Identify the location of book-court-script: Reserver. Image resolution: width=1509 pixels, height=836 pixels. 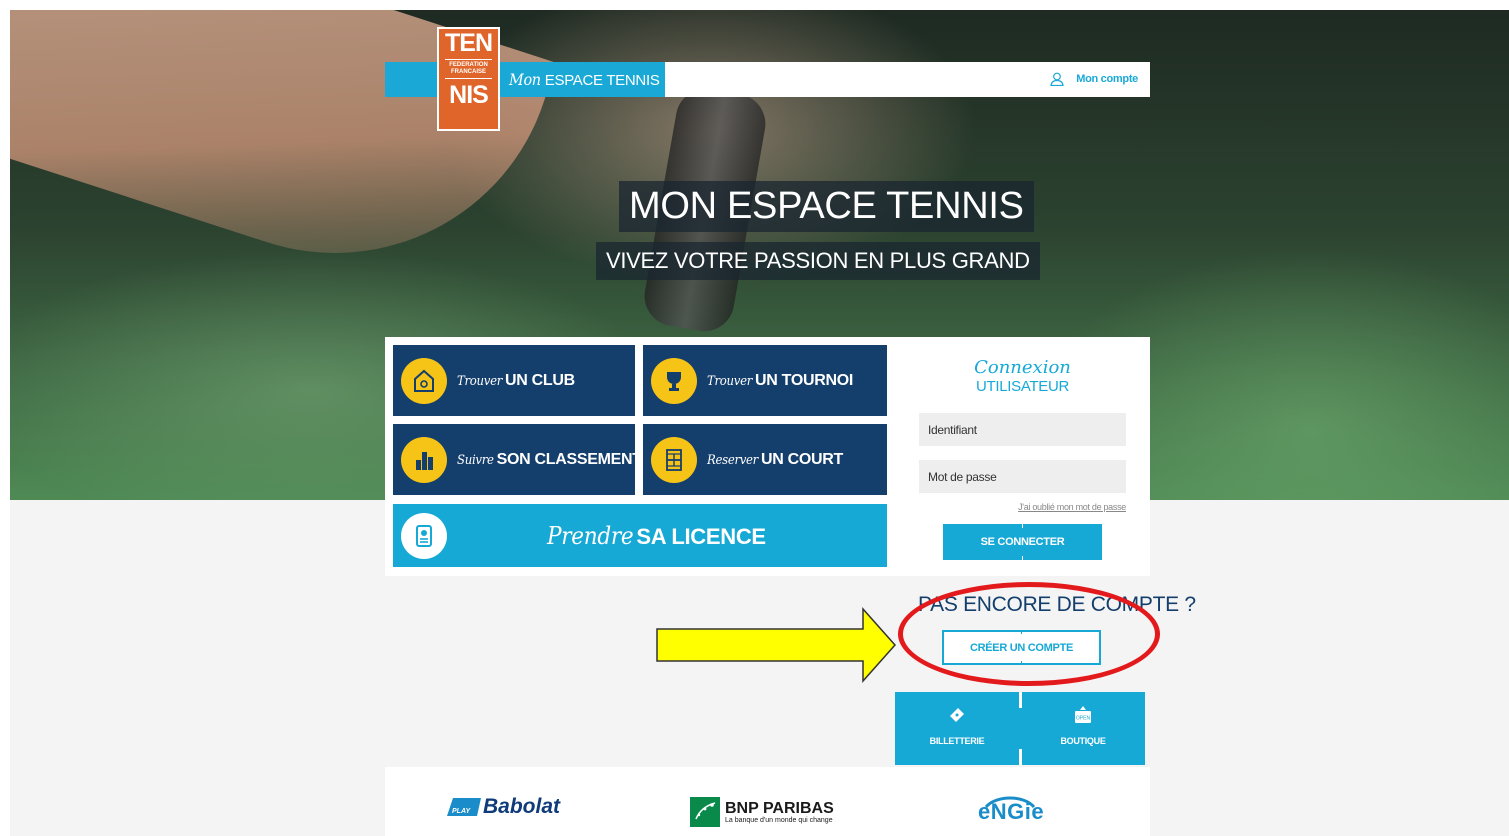
(732, 460).